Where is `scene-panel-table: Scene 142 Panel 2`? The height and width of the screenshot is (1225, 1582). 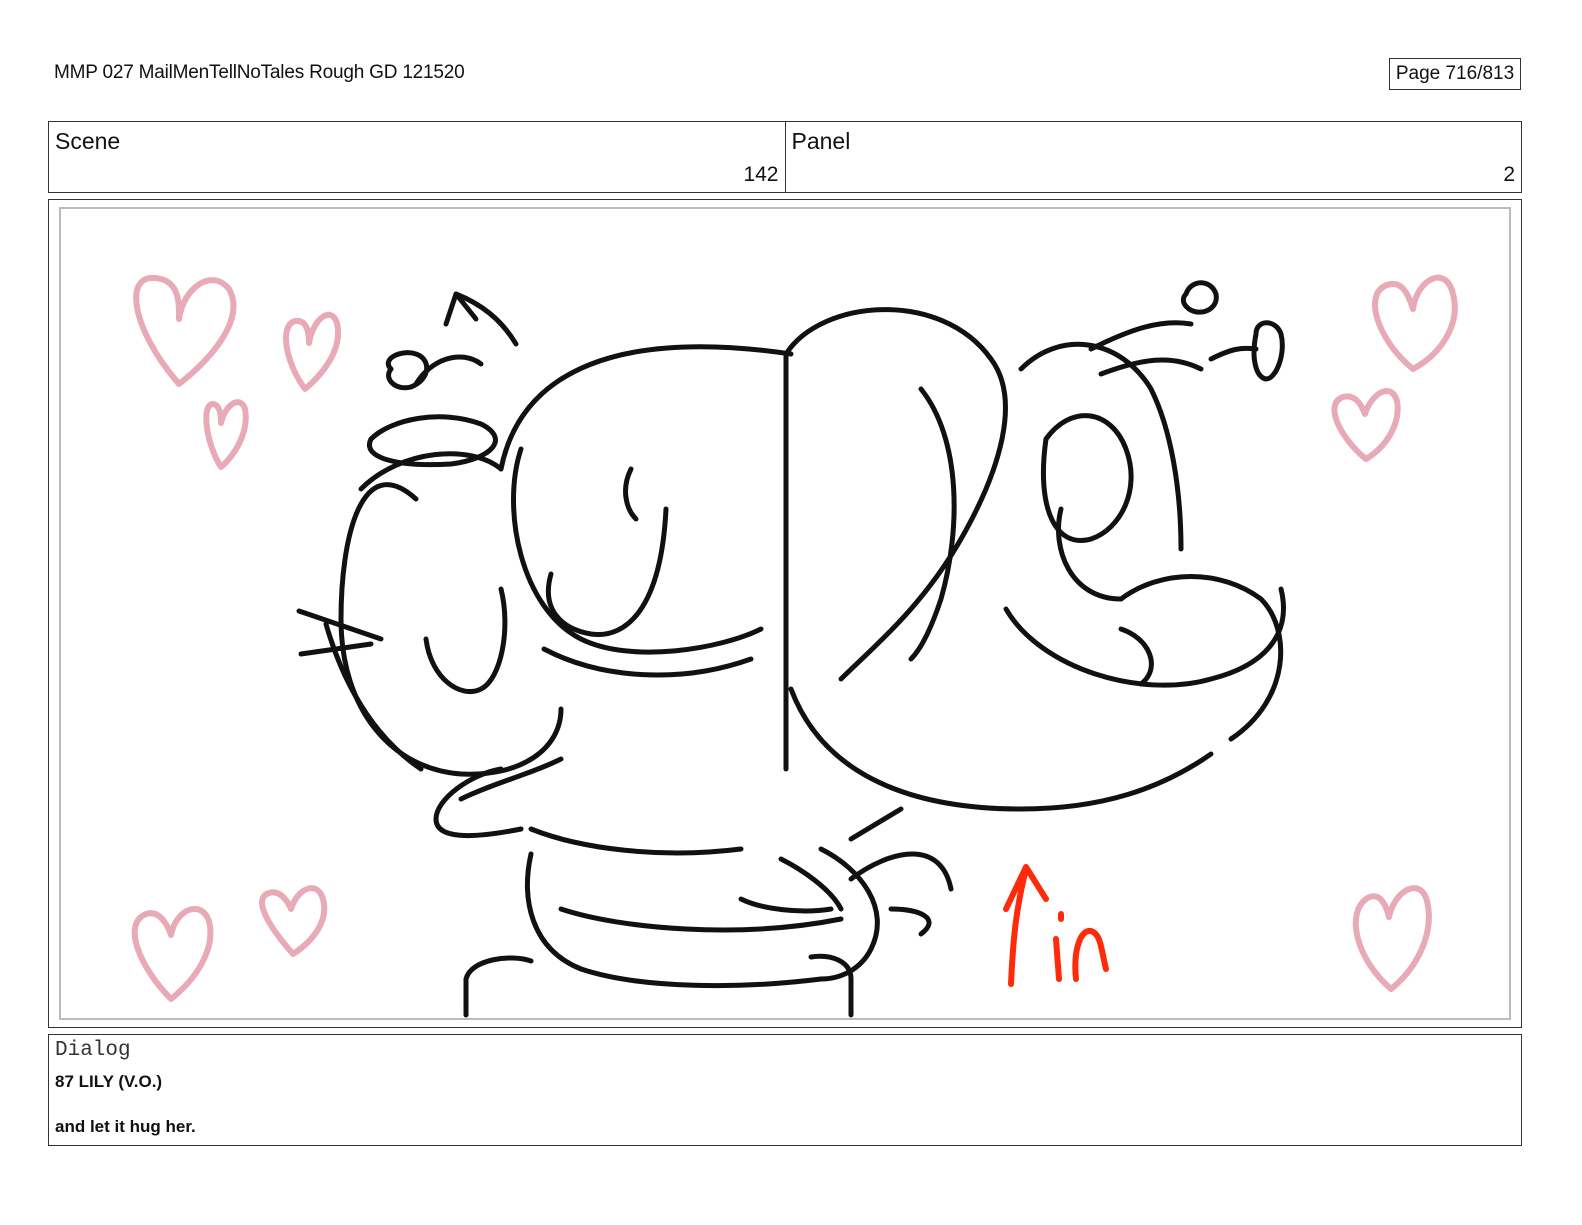
scene-panel-table: Scene 142 Panel 2 is located at coordinates (785, 157).